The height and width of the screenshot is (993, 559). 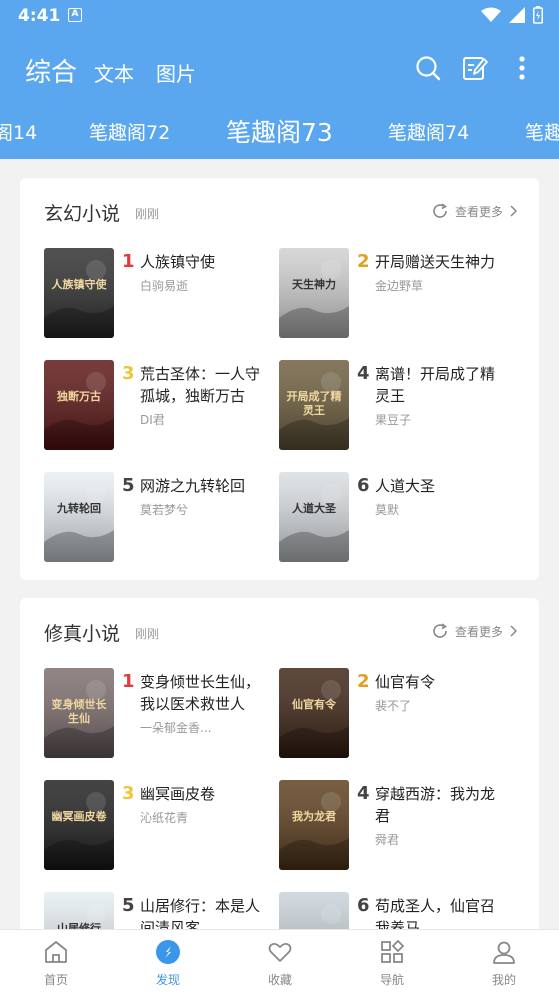 I want to click on book-author: 白驹易逝, so click(x=164, y=286).